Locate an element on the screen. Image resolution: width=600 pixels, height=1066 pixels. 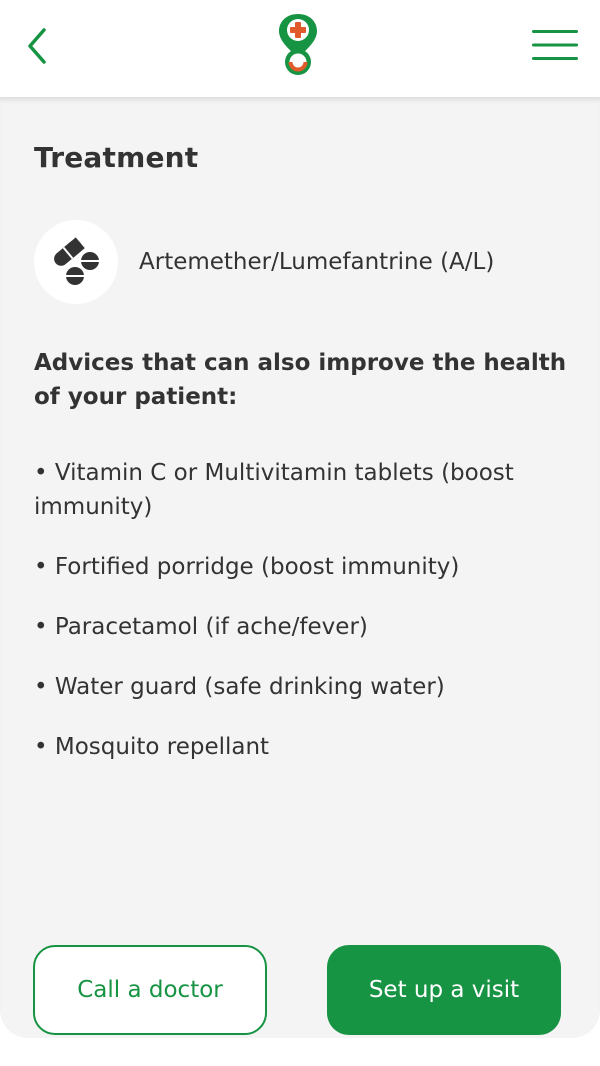
medication-item: Artemether/Lumefantrine (A/L) is located at coordinates (264, 262).